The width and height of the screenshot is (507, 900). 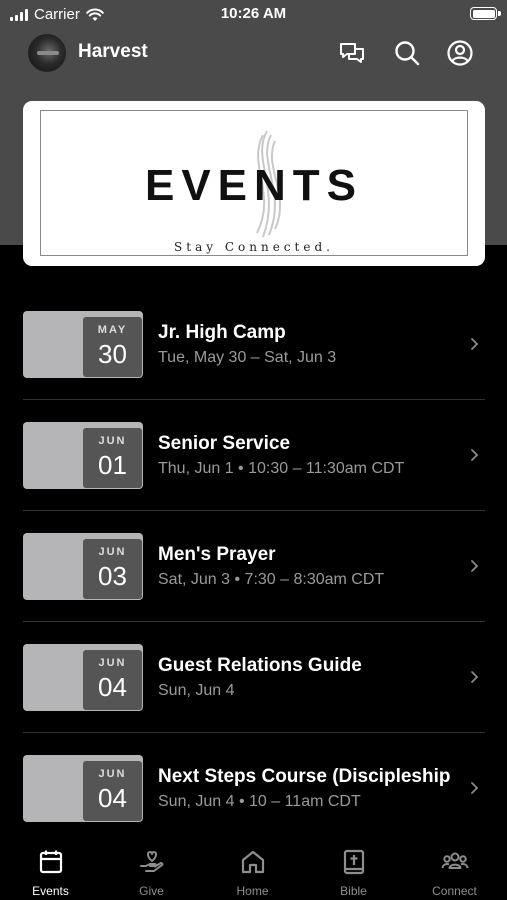 I want to click on app-title: Harvest, so click(x=113, y=51).